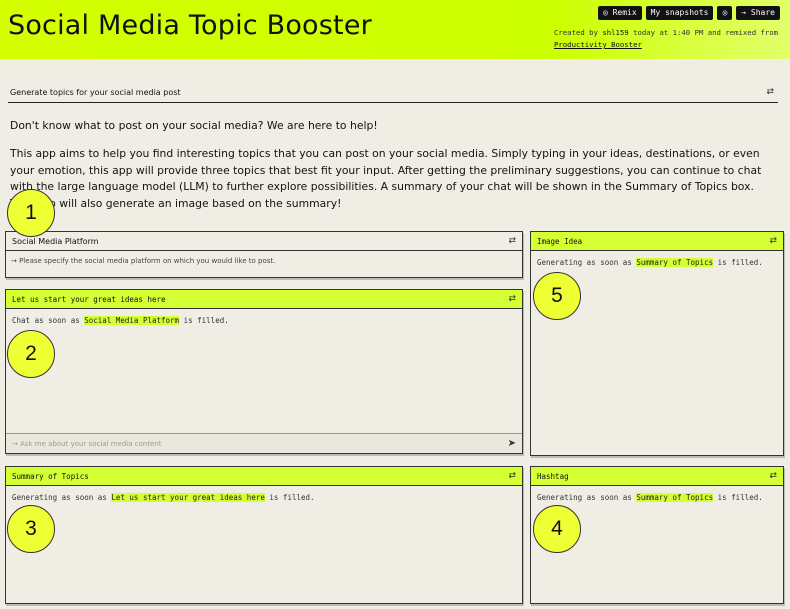 The image size is (790, 609). I want to click on marker-5: 5, so click(557, 296).